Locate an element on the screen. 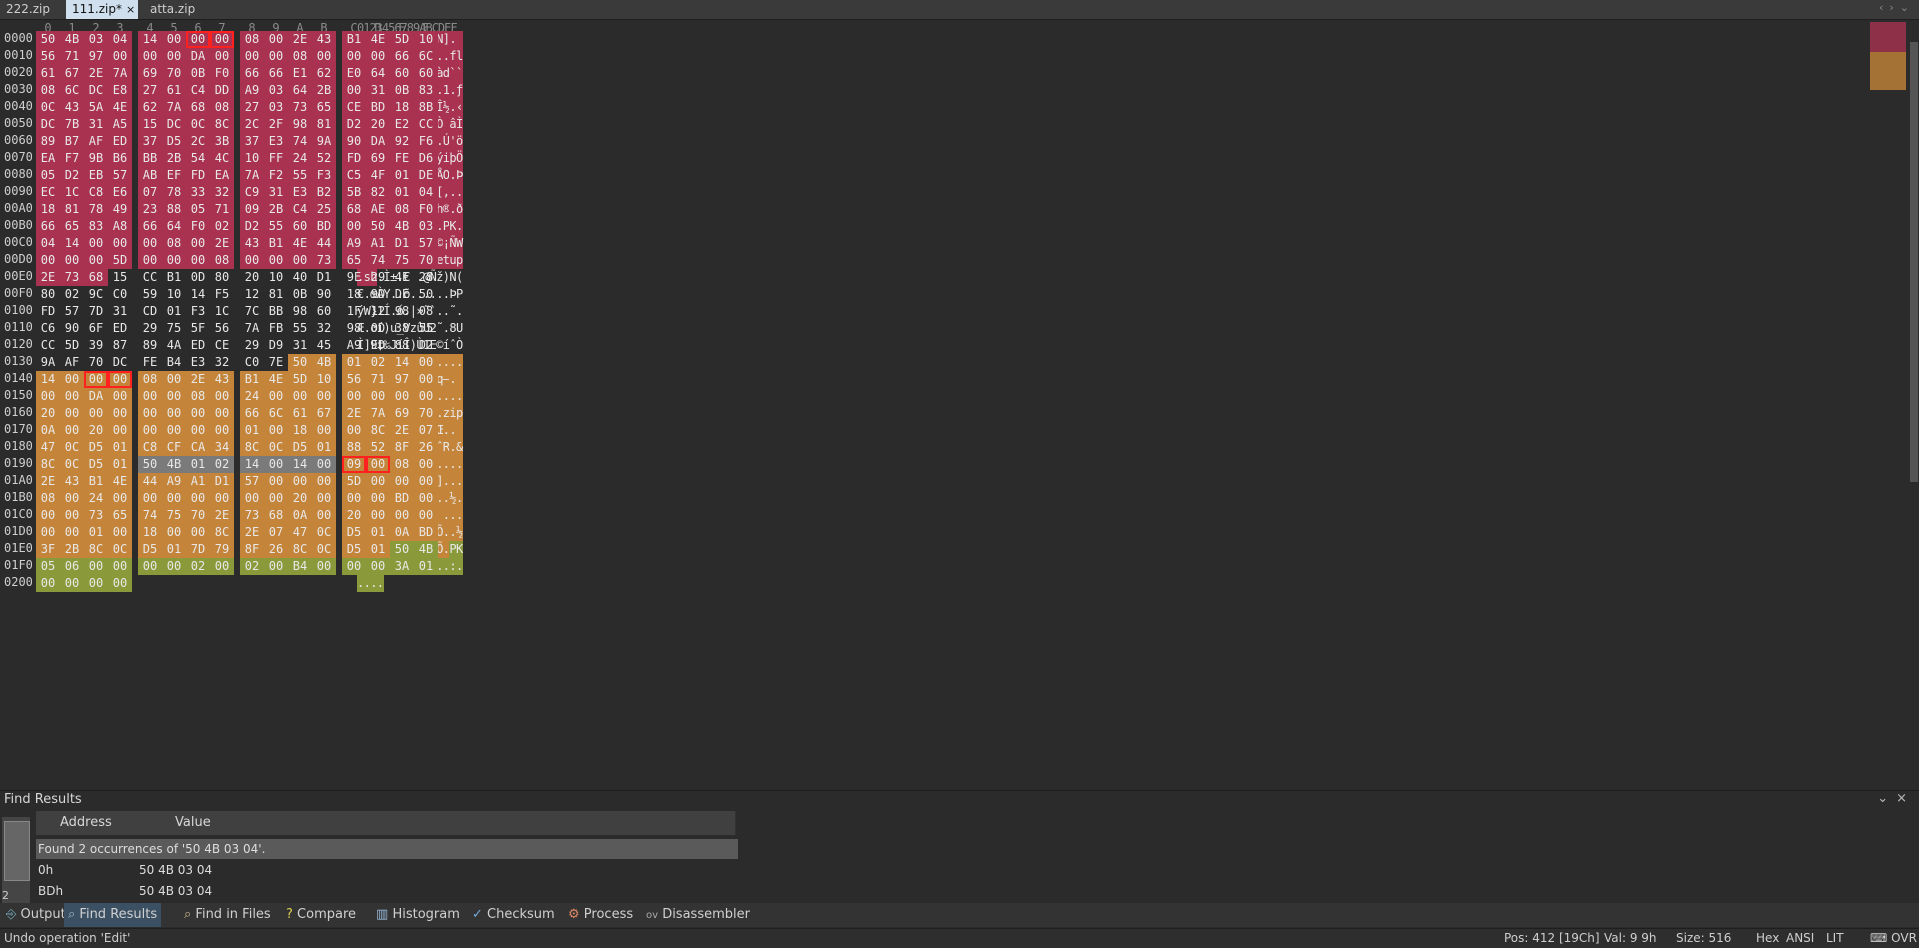 The width and height of the screenshot is (1919, 948). ascii-char: & is located at coordinates (459, 447).